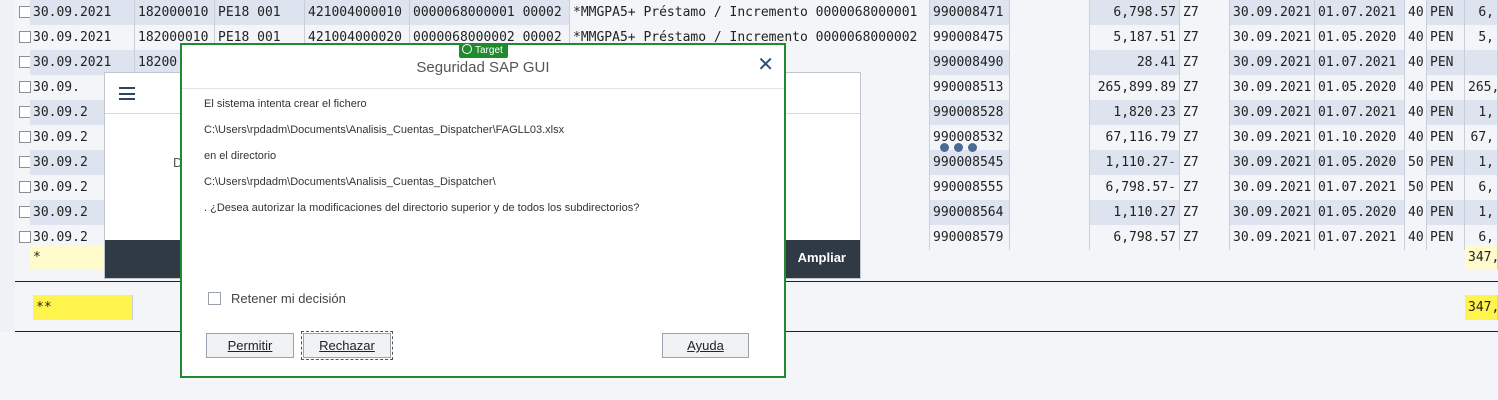 The width and height of the screenshot is (1498, 400). What do you see at coordinates (1135, 212) in the screenshot?
I see `table-cell: 1,110.27` at bounding box center [1135, 212].